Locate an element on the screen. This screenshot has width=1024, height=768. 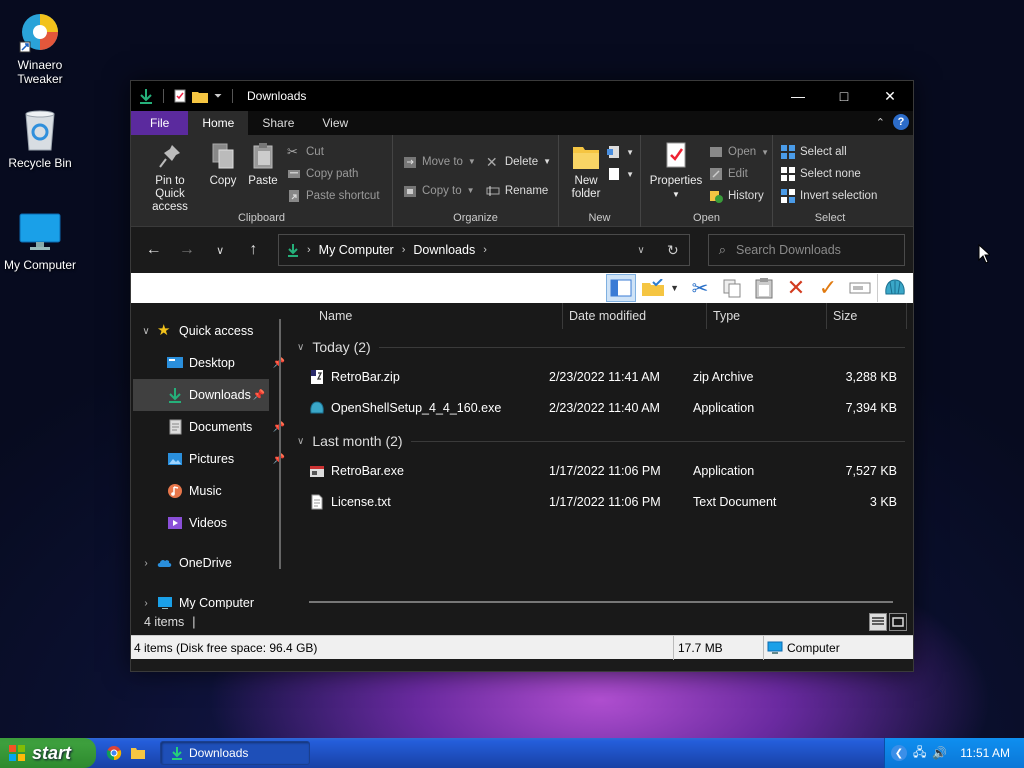
open-shell-settings-button is located at coordinates (894, 288).